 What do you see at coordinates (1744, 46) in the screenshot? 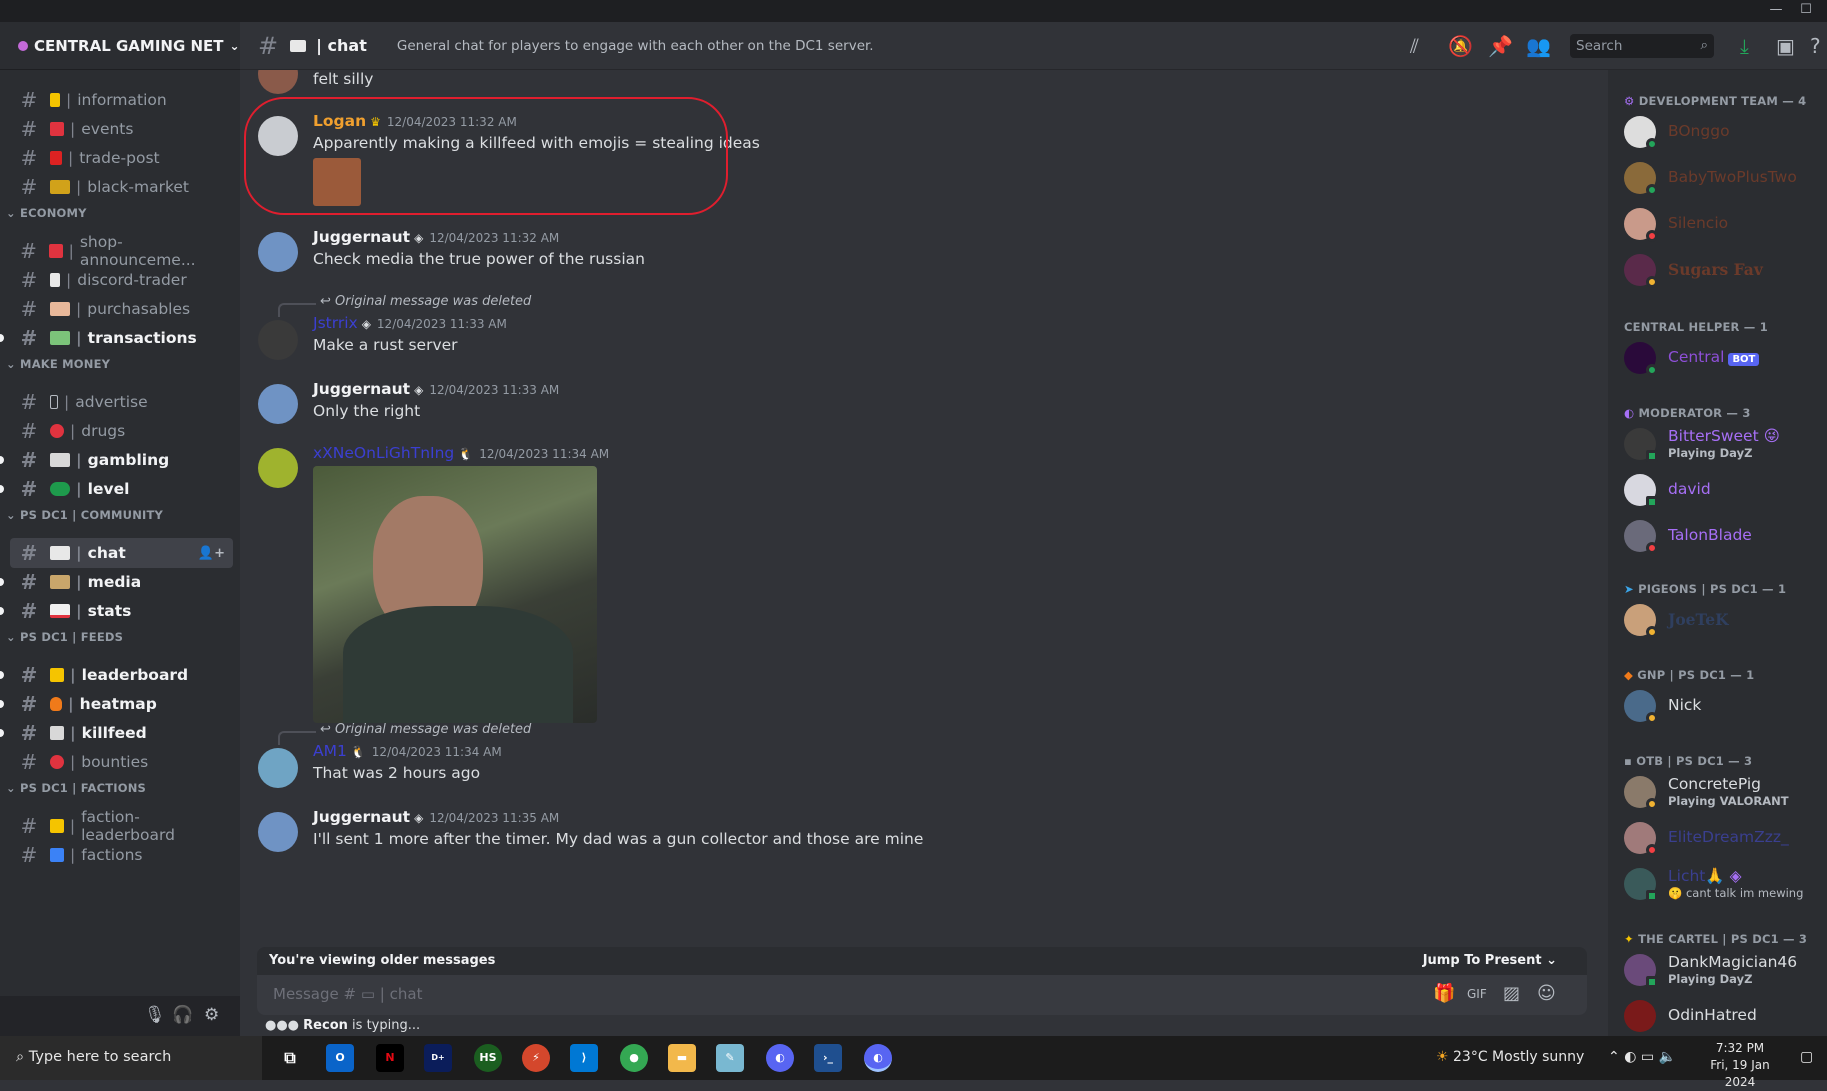
I see `download-icon: ⤓` at bounding box center [1744, 46].